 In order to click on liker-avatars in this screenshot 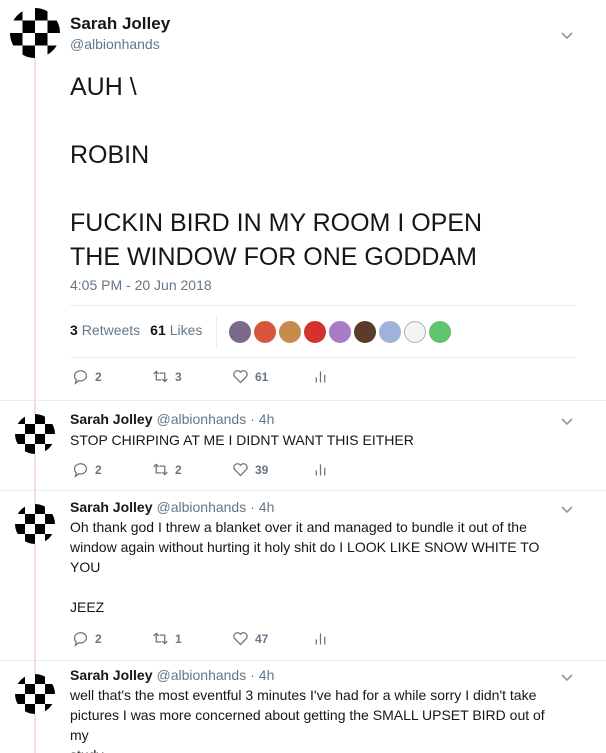, I will do `click(334, 332)`.